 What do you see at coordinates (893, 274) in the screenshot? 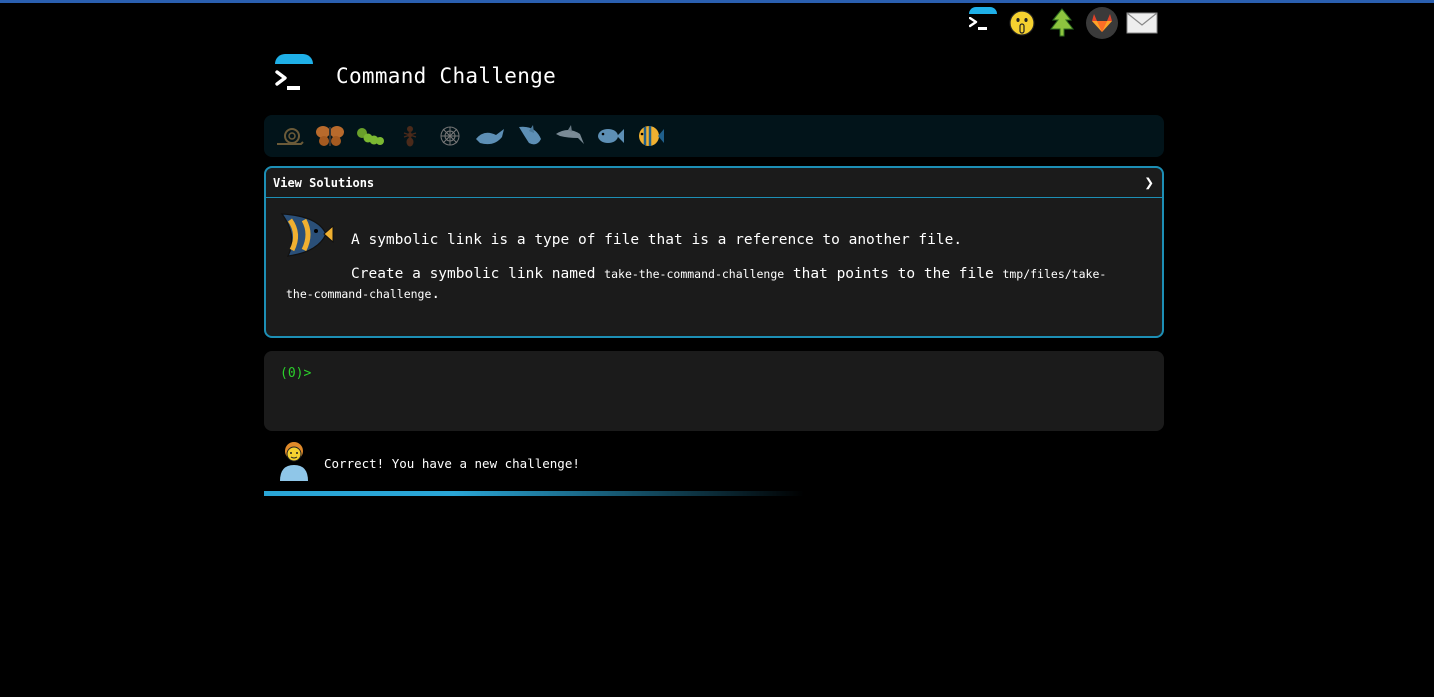
I see `task-text-2: that points to the file` at bounding box center [893, 274].